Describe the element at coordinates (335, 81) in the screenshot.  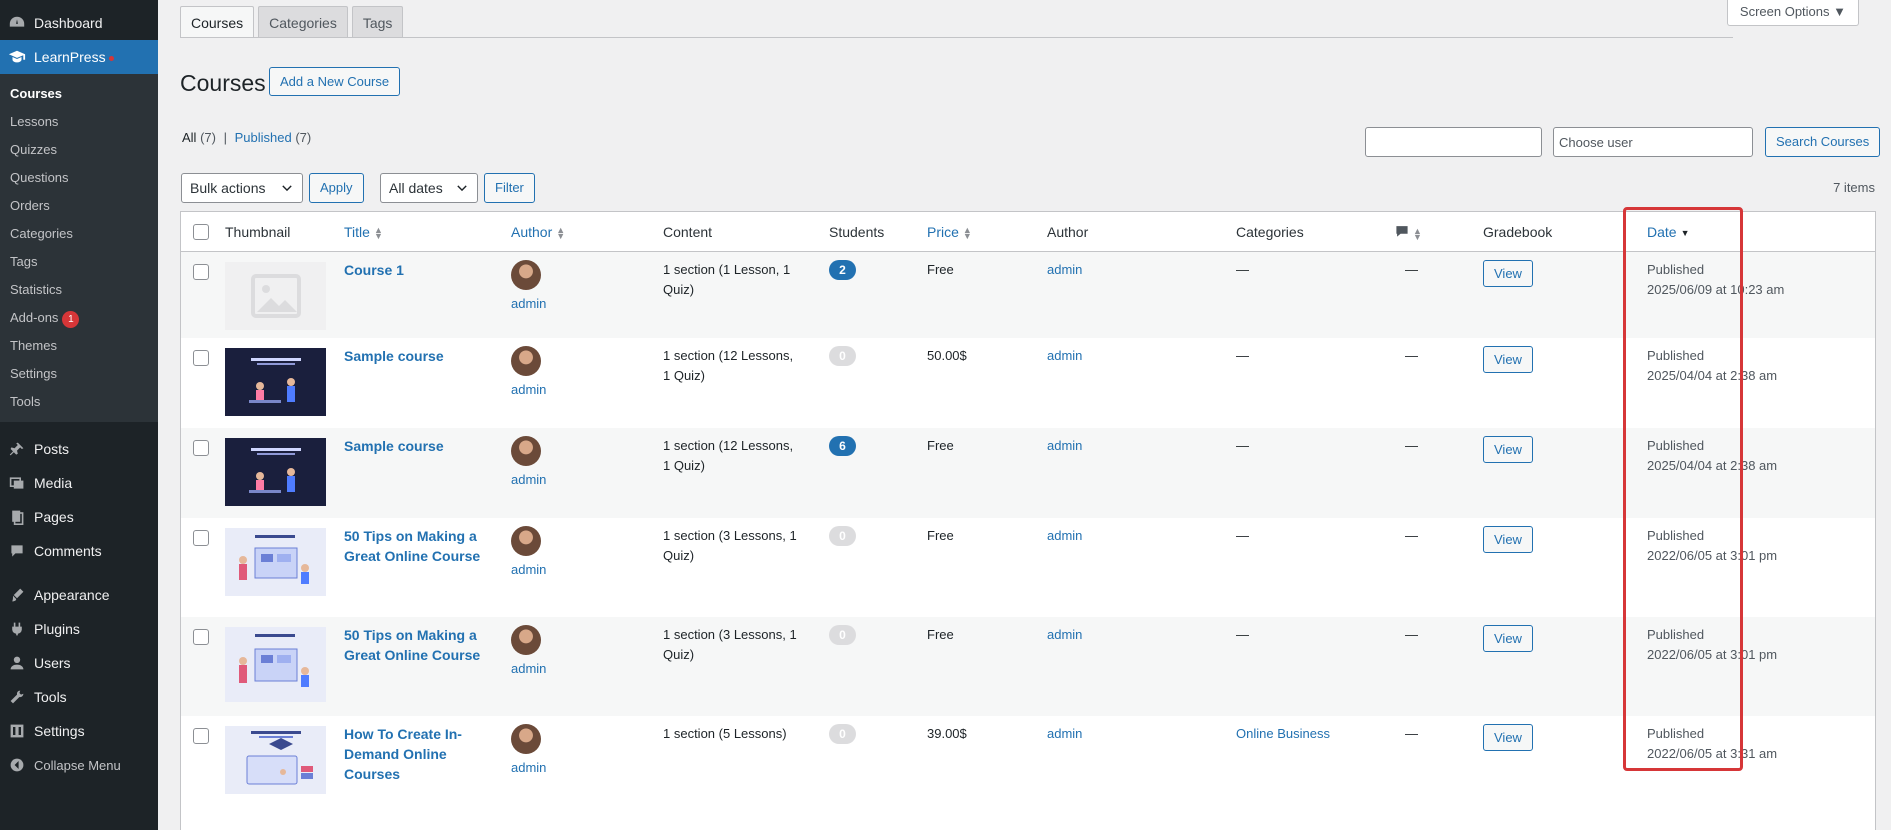
I see `add-new-course-button: Add a New Course` at that location.